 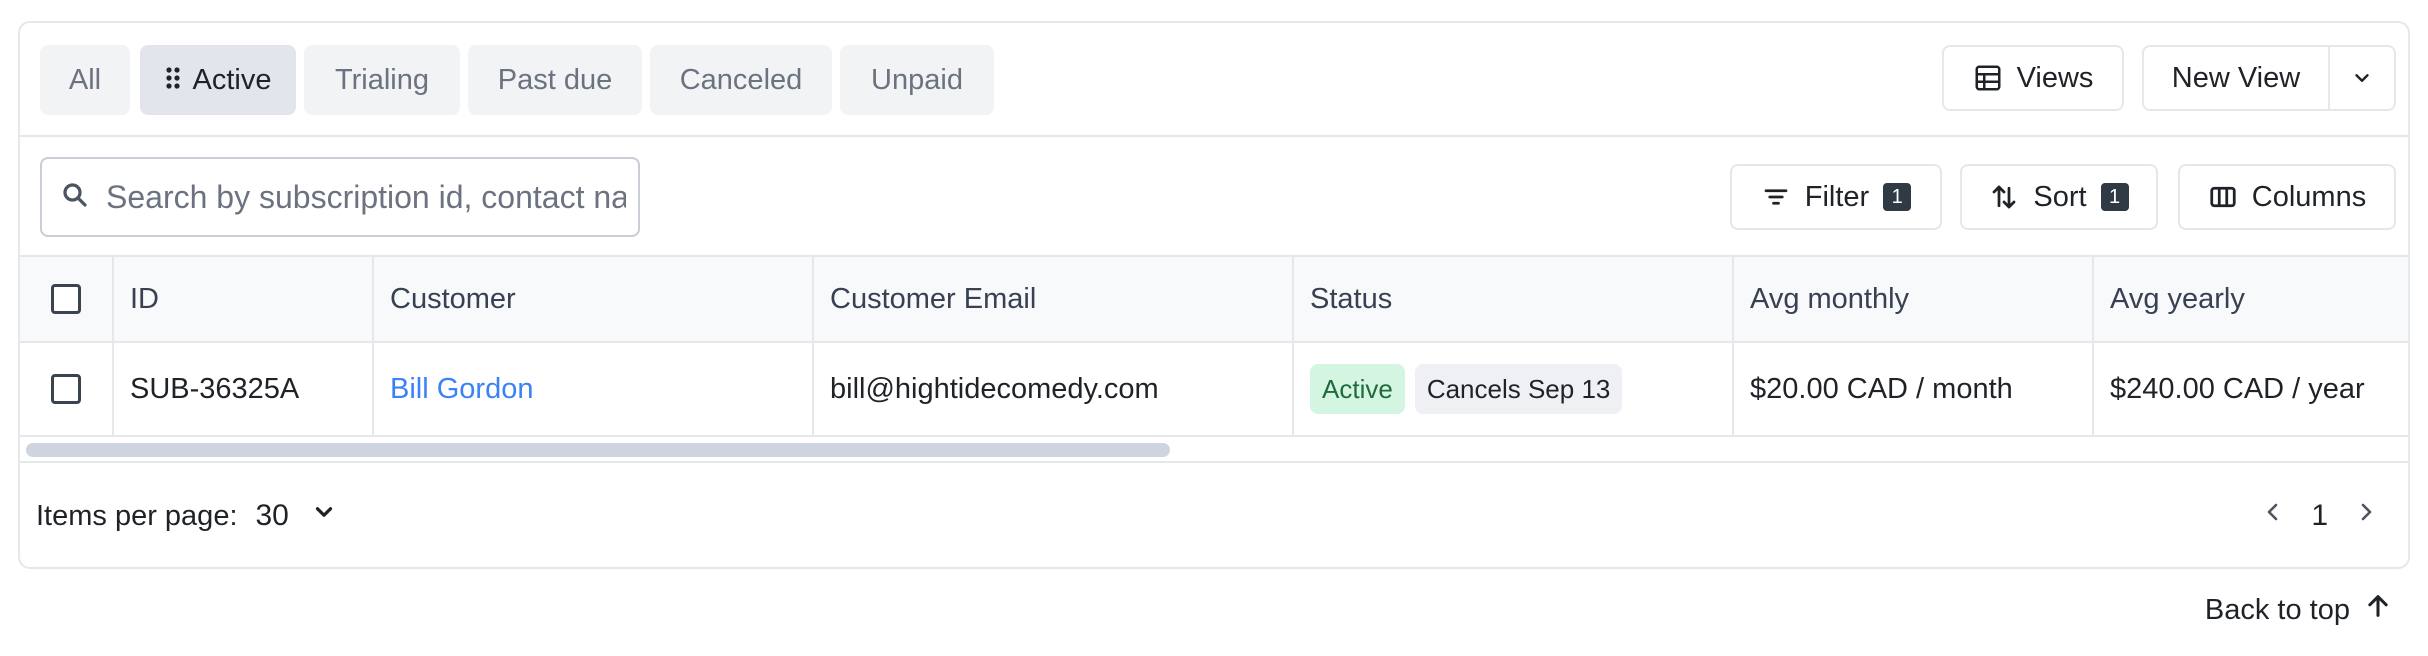 I want to click on search-input, so click(x=366, y=197).